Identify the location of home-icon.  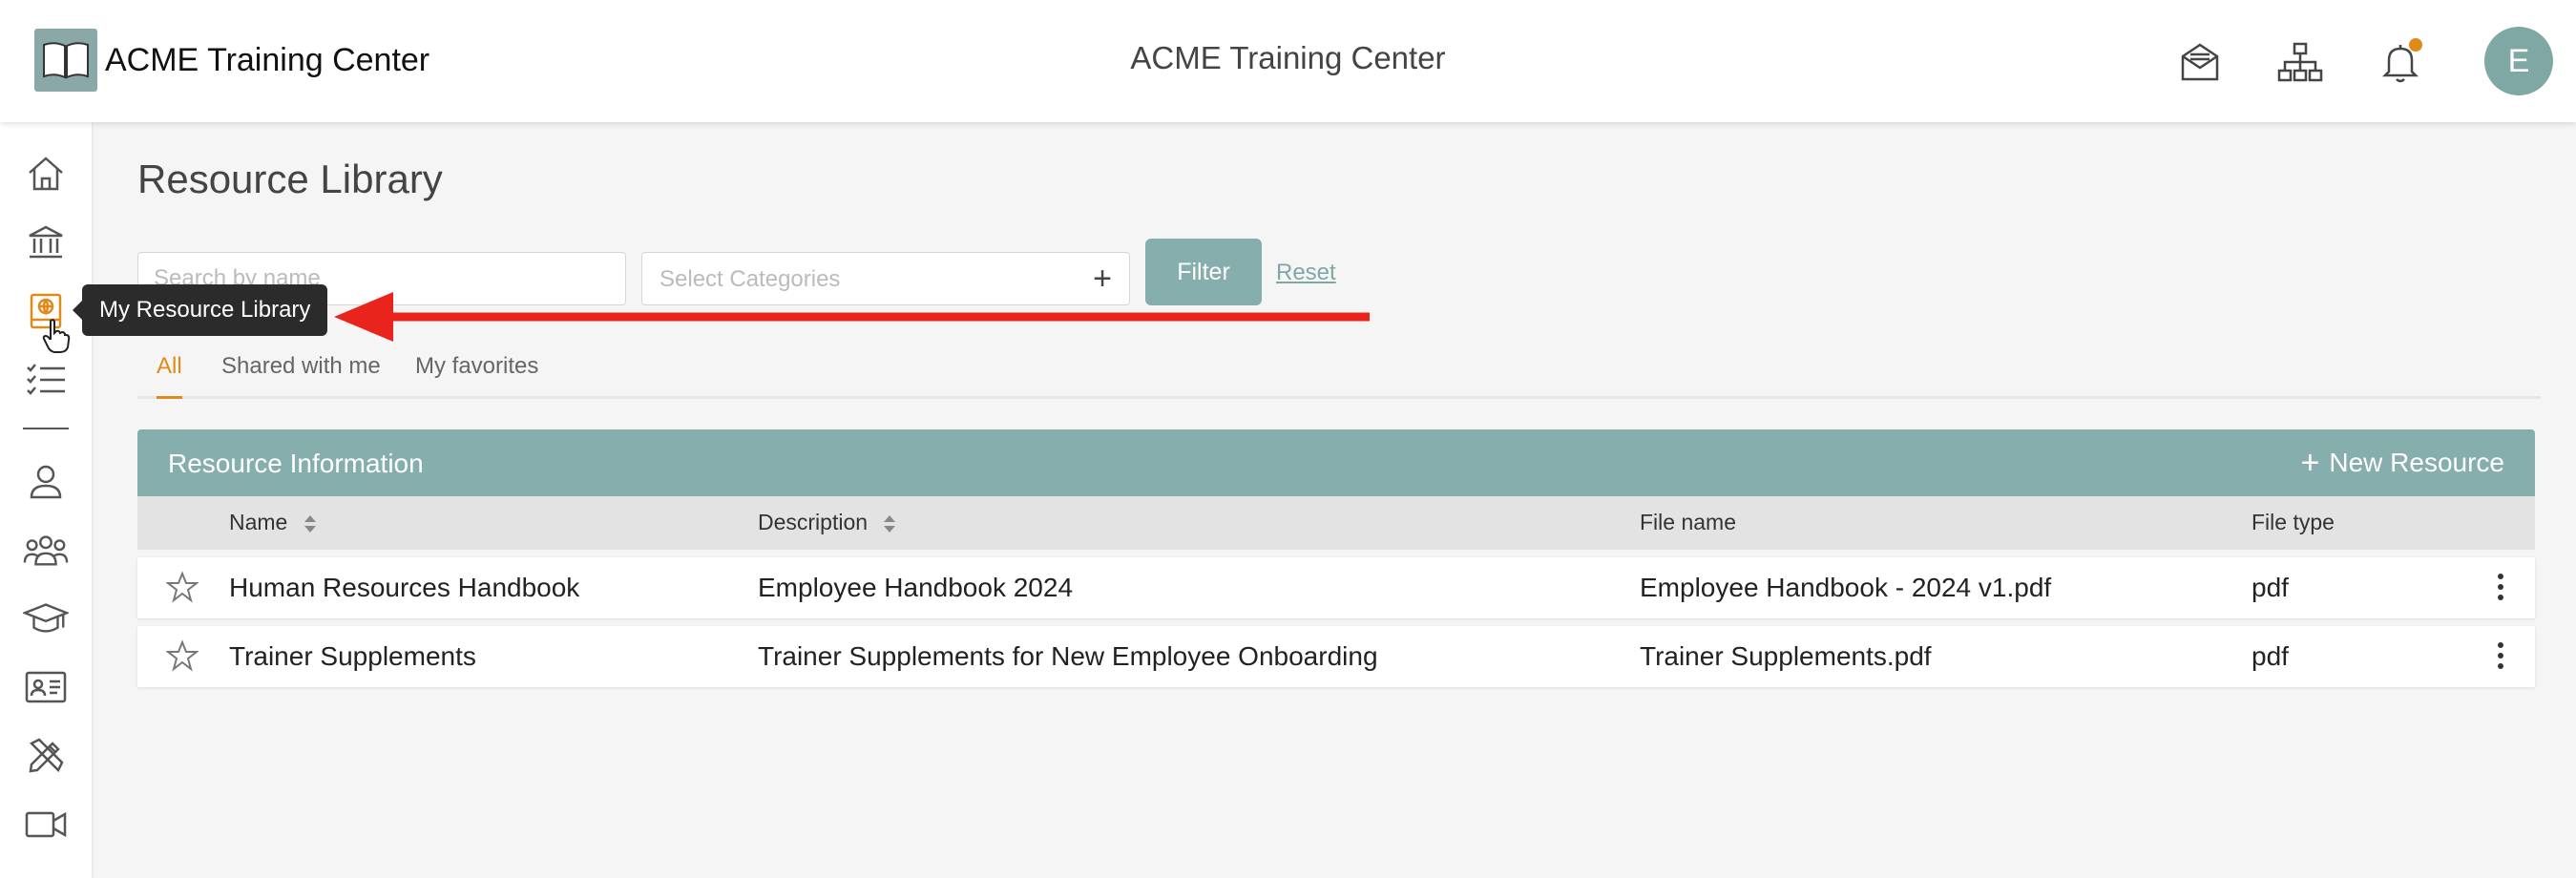
(46, 174).